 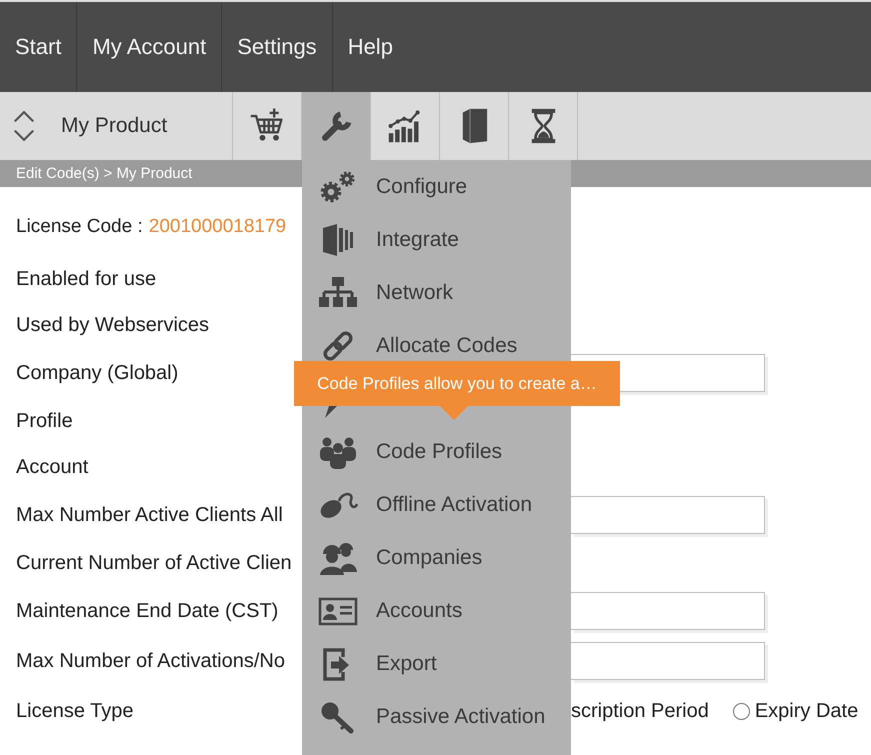 I want to click on menu-item: Offline Activation, so click(x=436, y=504).